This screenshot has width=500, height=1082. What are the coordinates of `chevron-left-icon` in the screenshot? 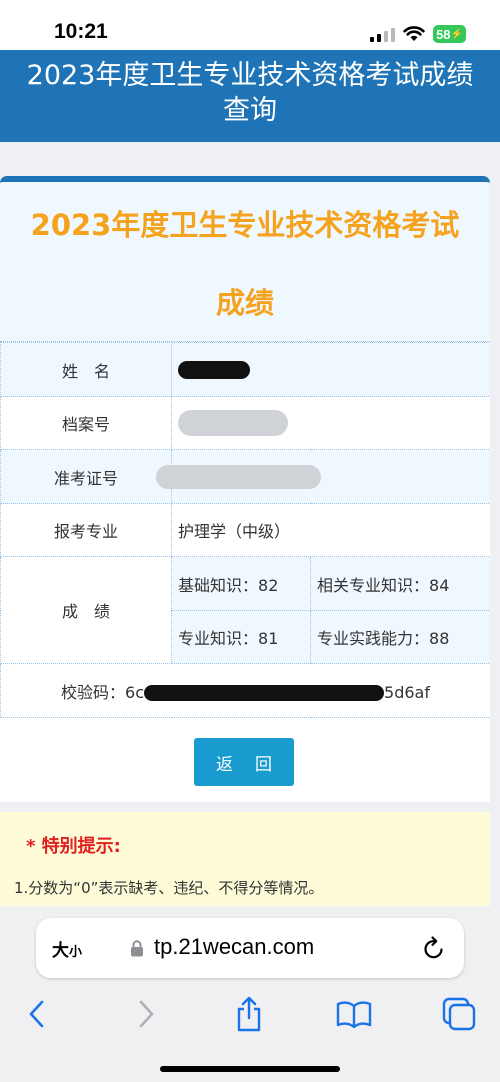 It's located at (36, 1014).